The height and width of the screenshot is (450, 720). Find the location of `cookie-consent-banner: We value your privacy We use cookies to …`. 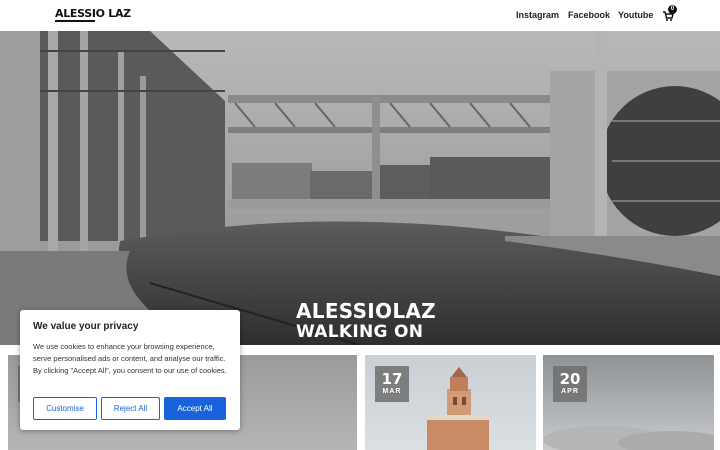

cookie-consent-banner: We value your privacy We use cookies to … is located at coordinates (130, 370).